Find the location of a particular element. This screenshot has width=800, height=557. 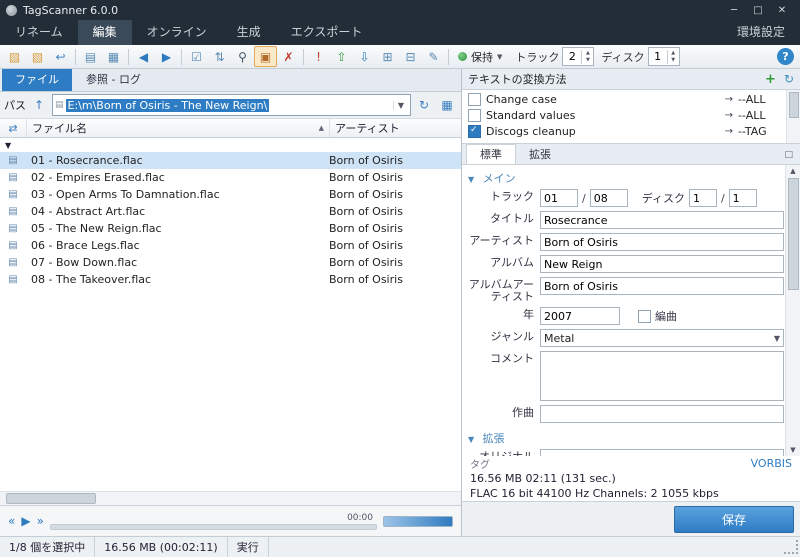

group-row: ▼ is located at coordinates (230, 145).